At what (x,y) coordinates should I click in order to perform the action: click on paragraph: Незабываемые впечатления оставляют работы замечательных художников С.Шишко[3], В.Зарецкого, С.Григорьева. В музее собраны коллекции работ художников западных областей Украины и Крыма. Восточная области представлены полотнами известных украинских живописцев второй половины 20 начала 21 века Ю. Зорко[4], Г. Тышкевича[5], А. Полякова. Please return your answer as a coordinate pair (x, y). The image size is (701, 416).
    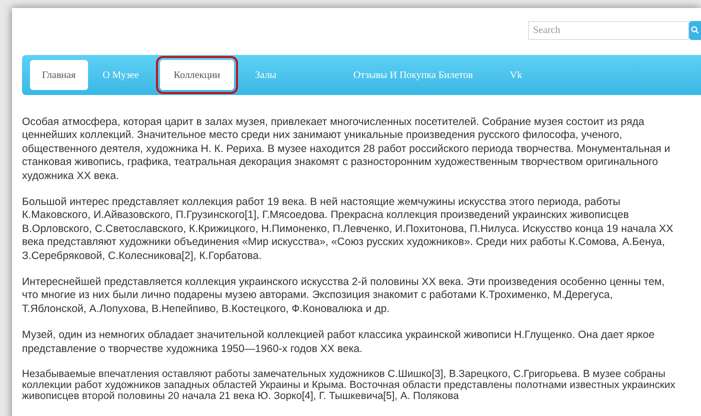
    Looking at the image, I should click on (349, 385).